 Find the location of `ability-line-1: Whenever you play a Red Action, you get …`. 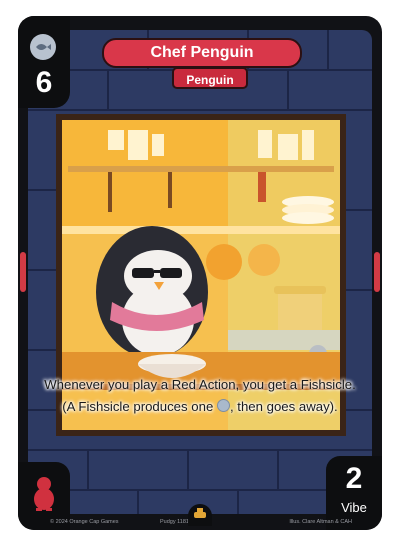

ability-line-1: Whenever you play a Red Action, you get … is located at coordinates (200, 384).